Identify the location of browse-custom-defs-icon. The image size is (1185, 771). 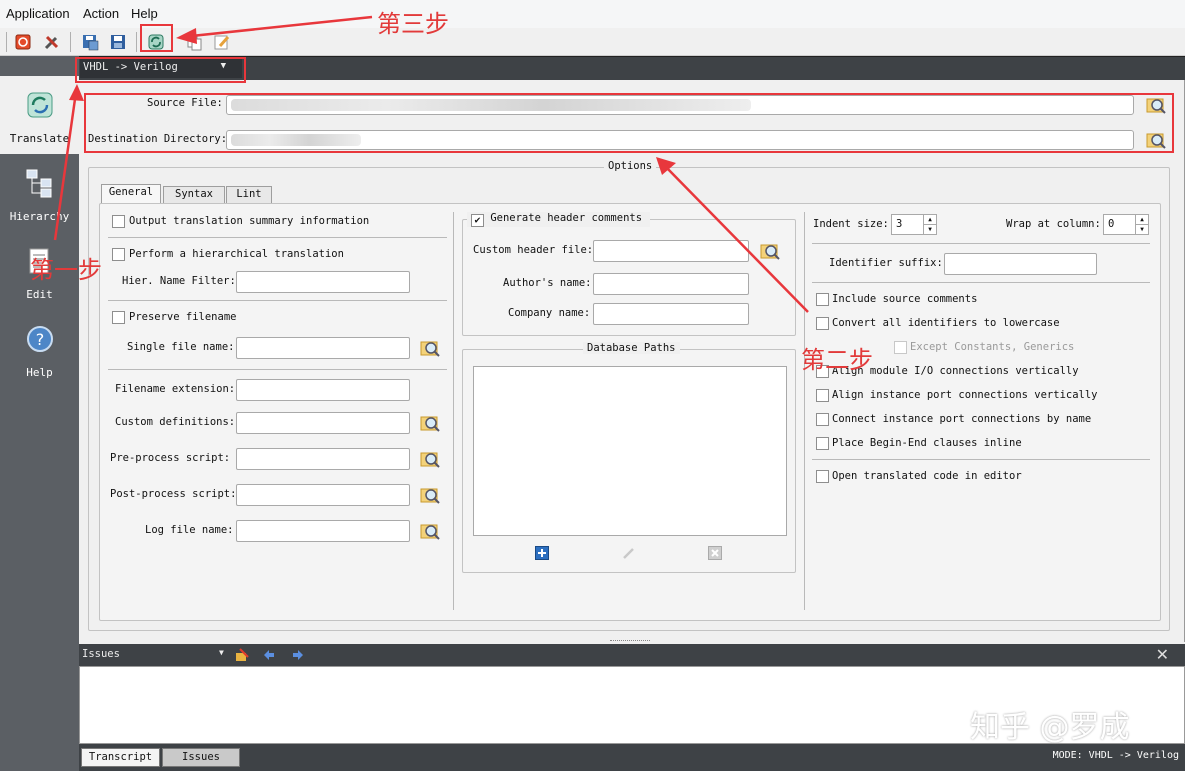
(430, 423).